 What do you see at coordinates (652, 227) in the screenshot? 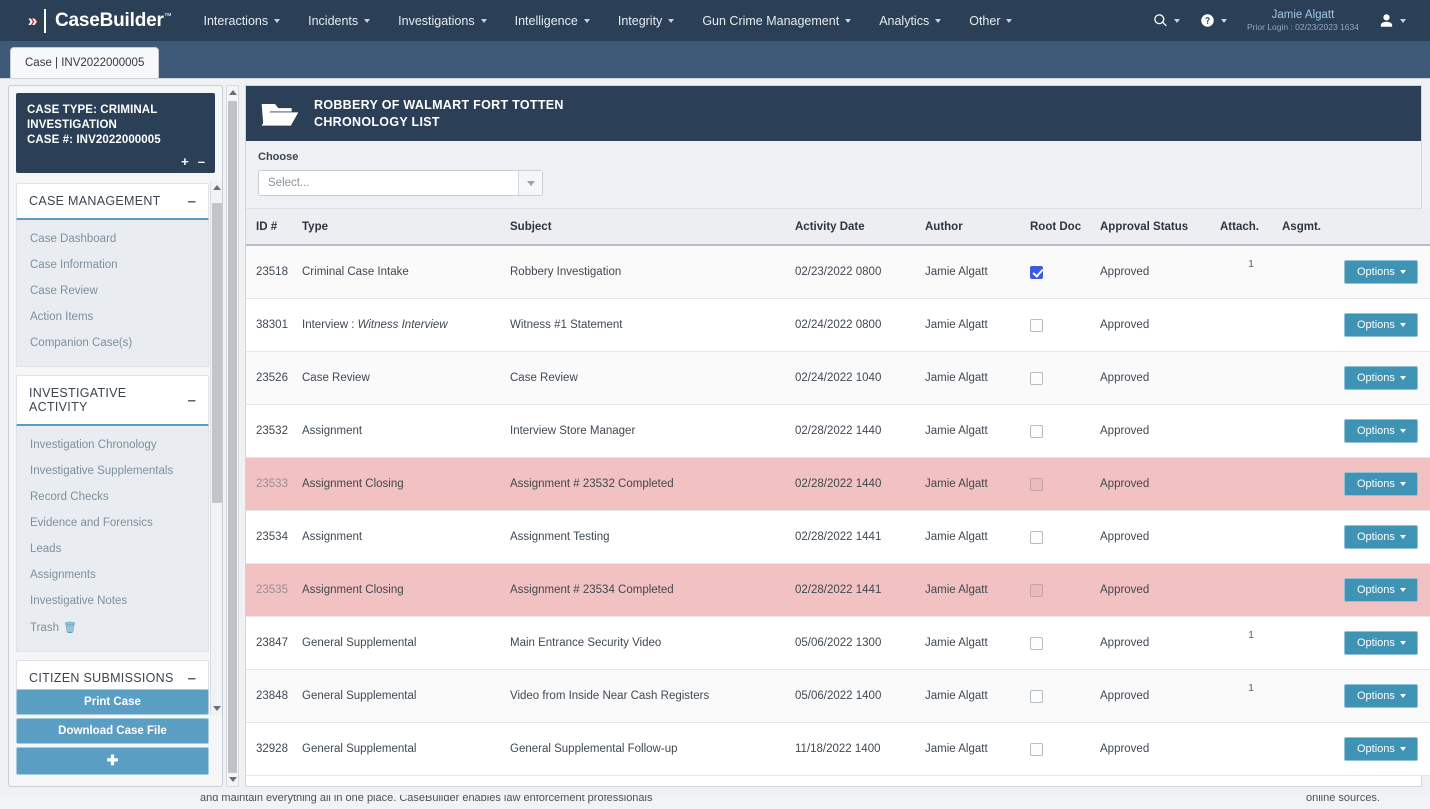
I see `column-header-subject: Subject` at bounding box center [652, 227].